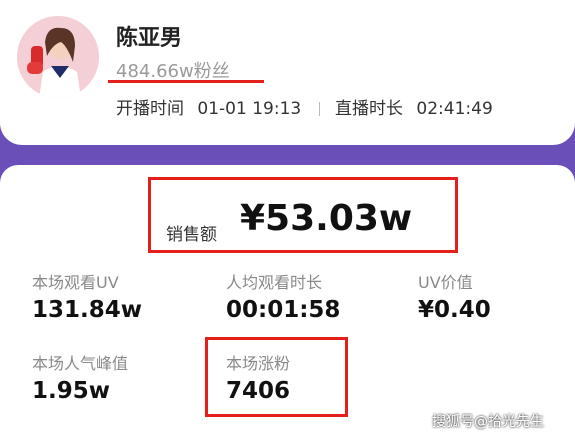  What do you see at coordinates (150, 109) in the screenshot?
I see `start-time-label: 开播时间` at bounding box center [150, 109].